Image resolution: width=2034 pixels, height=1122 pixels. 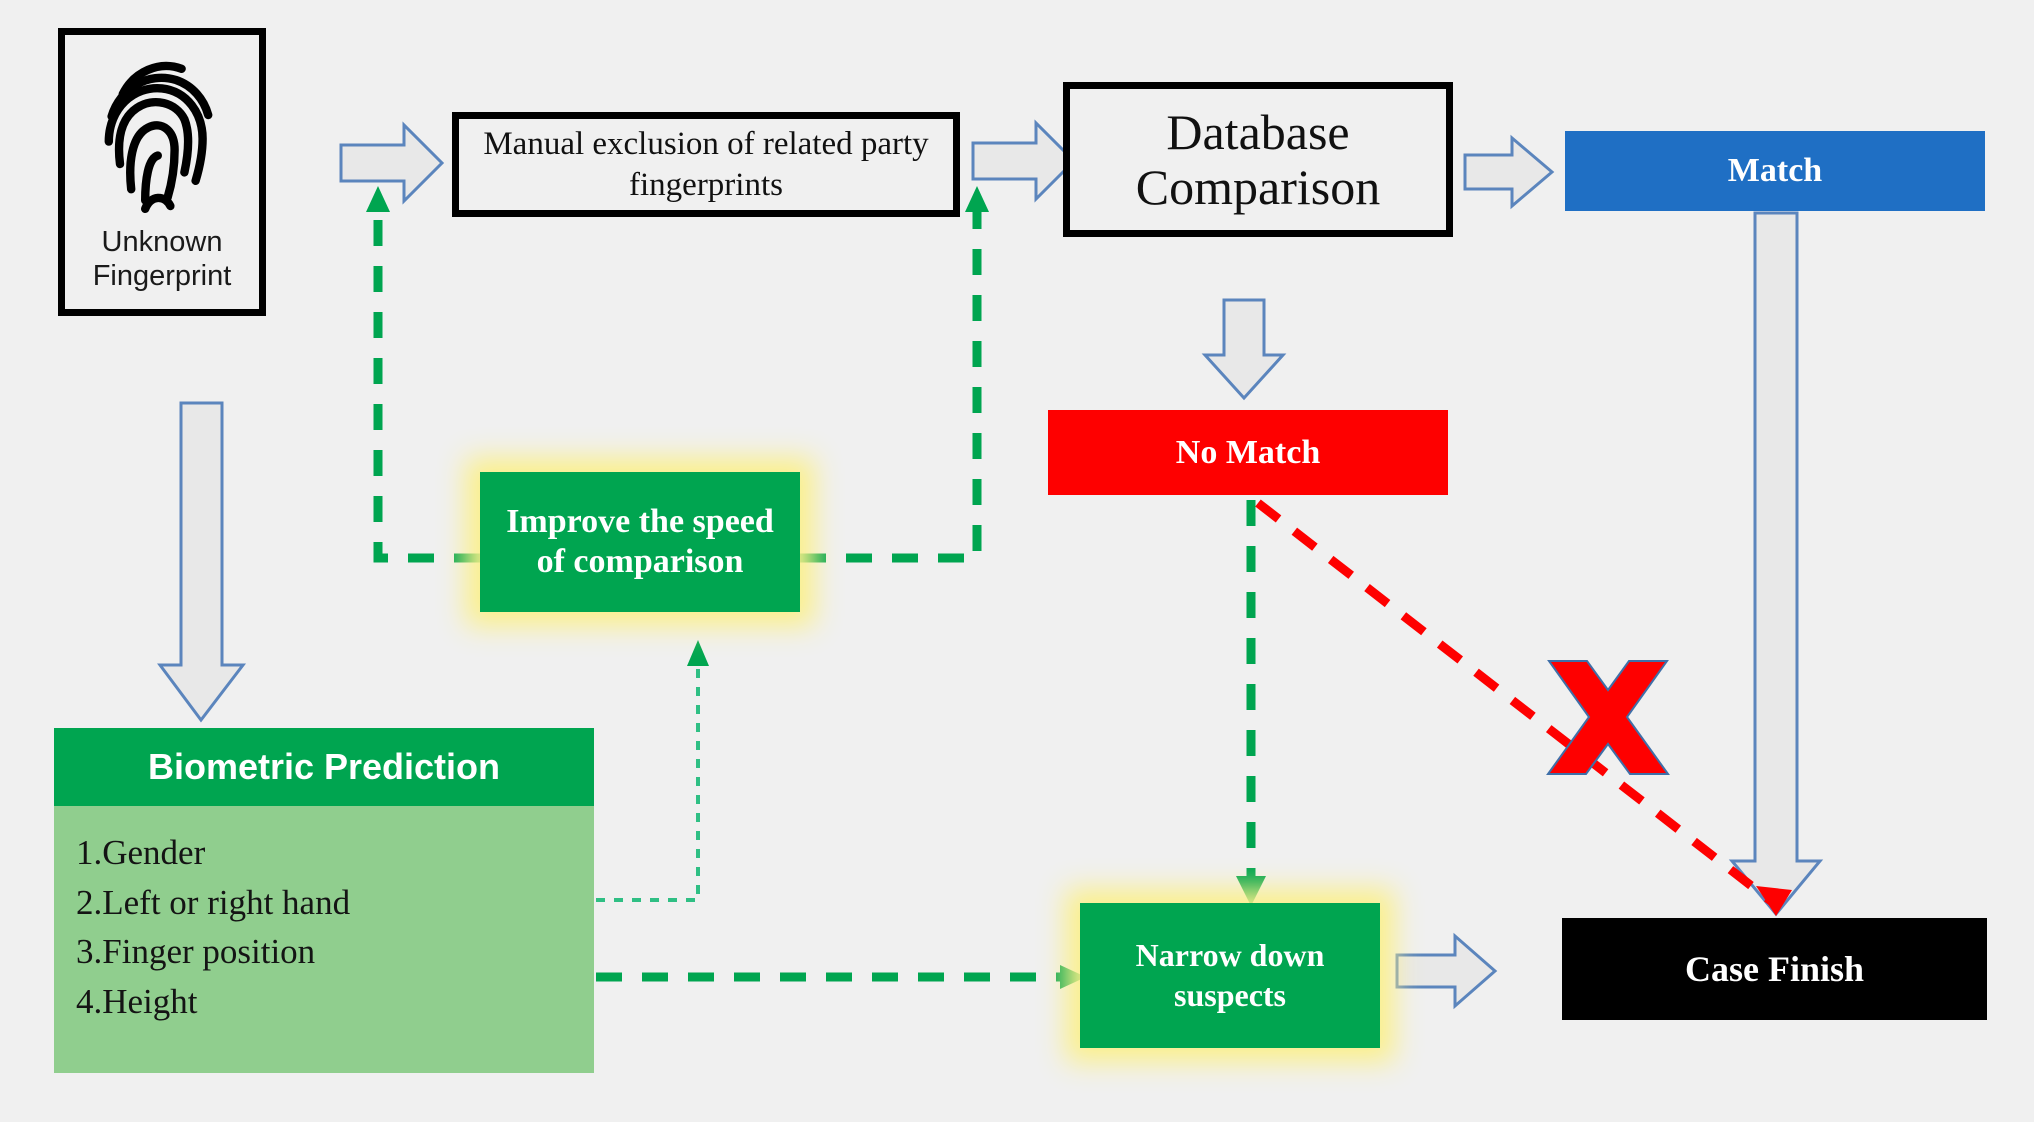 What do you see at coordinates (1024, 161) in the screenshot?
I see `arrow-manual-exclusion-to-database` at bounding box center [1024, 161].